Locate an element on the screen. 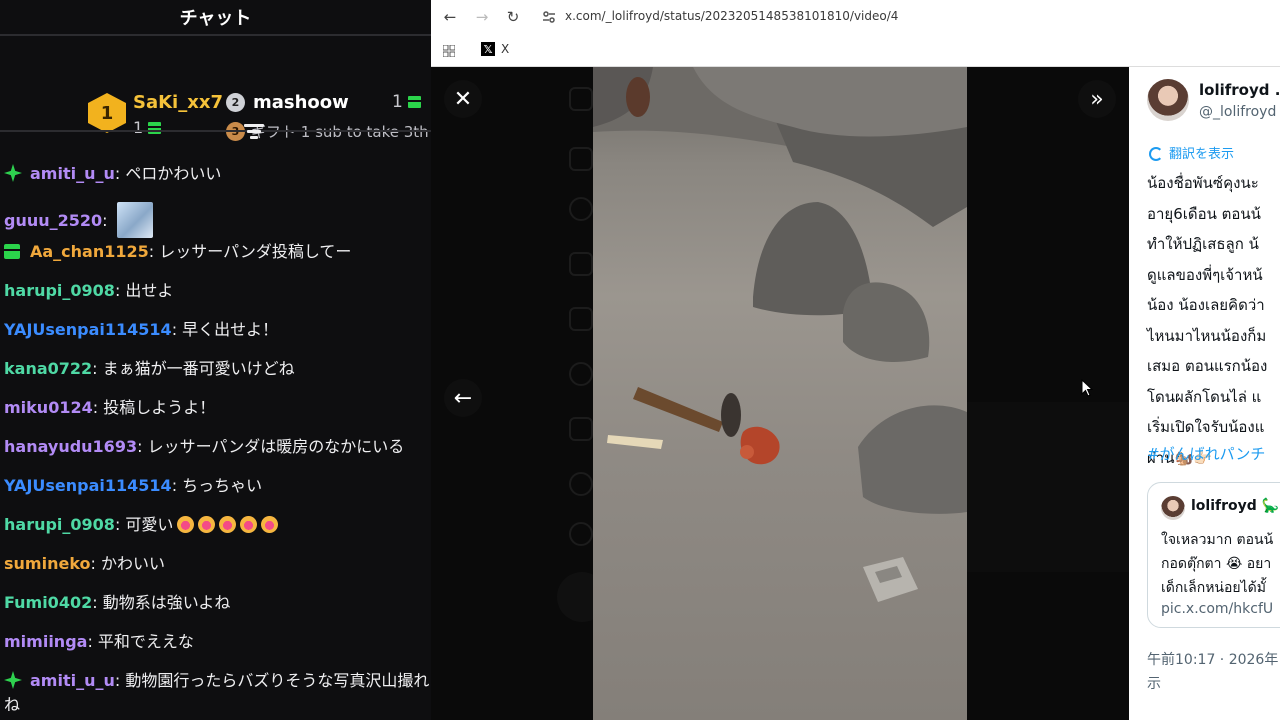  leaderboard-first-name: SaKi_xx7 is located at coordinates (178, 102).